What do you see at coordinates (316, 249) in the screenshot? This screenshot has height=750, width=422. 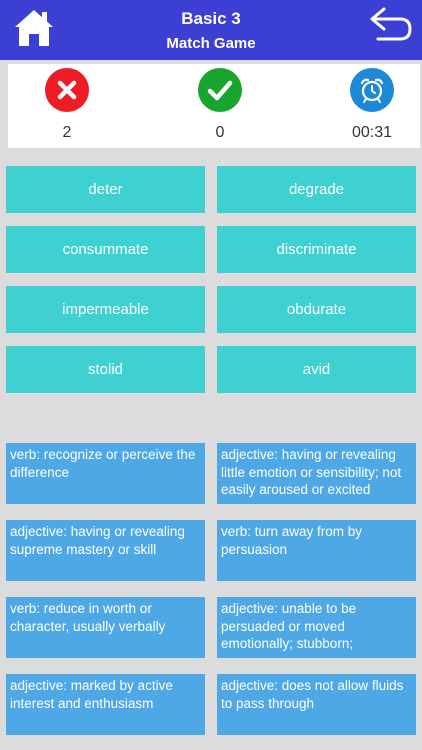 I see `word-tile: discriminate` at bounding box center [316, 249].